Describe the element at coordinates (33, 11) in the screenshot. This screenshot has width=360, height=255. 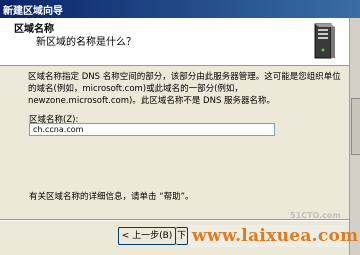
I see `window-title: 新建区域向导` at that location.